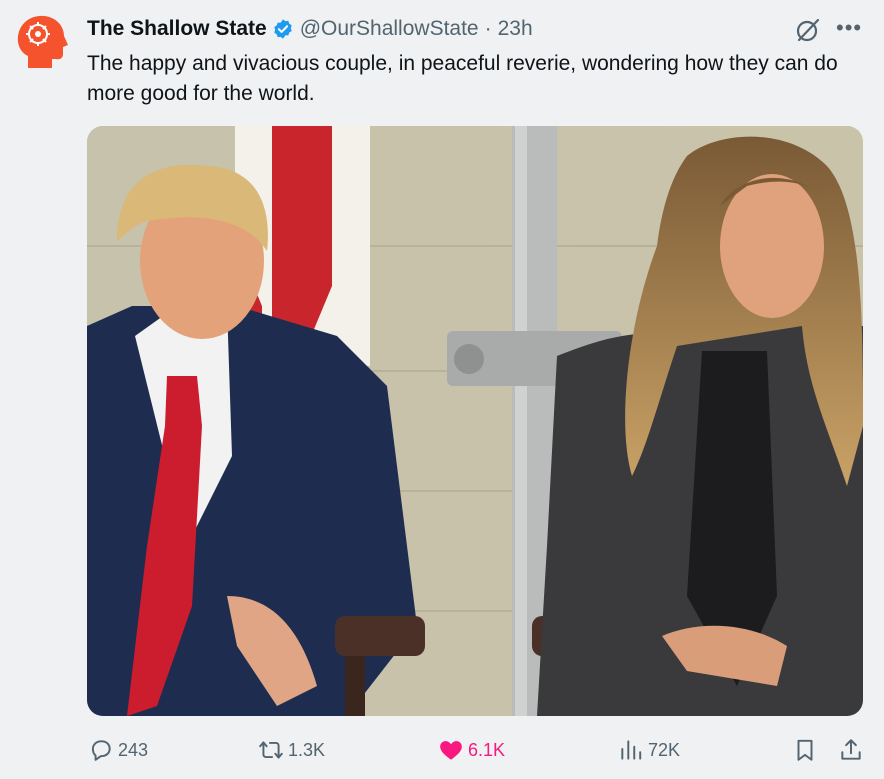  Describe the element at coordinates (849, 28) in the screenshot. I see `more-icon: •••` at that location.